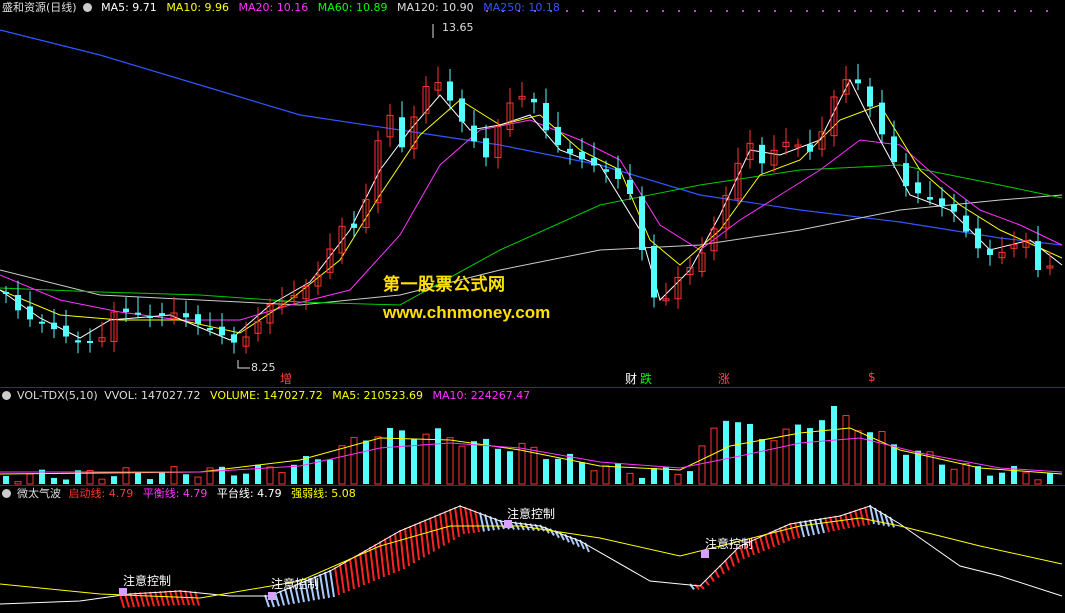 Image resolution: width=1065 pixels, height=613 pixels. Describe the element at coordinates (6, 493) in the screenshot. I see `indicator-settings-gear-icon` at that location.